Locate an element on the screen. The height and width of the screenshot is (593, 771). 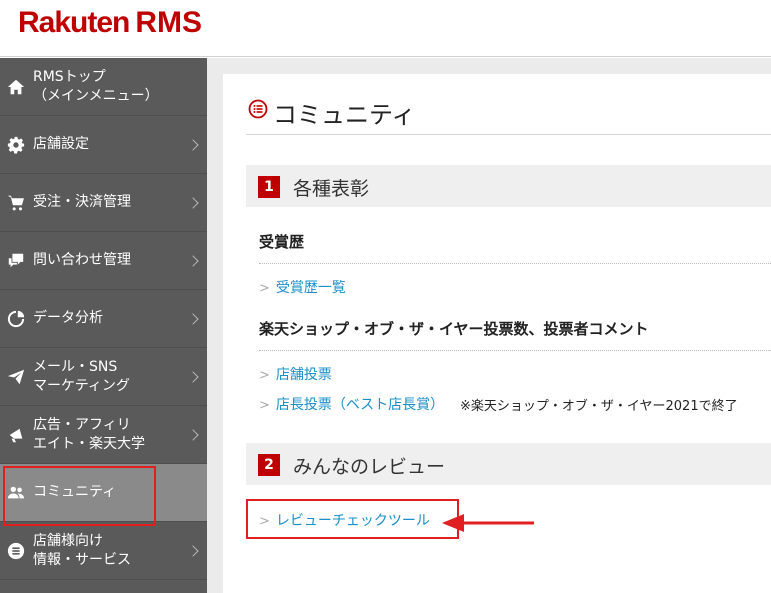
gear-icon is located at coordinates (16, 145).